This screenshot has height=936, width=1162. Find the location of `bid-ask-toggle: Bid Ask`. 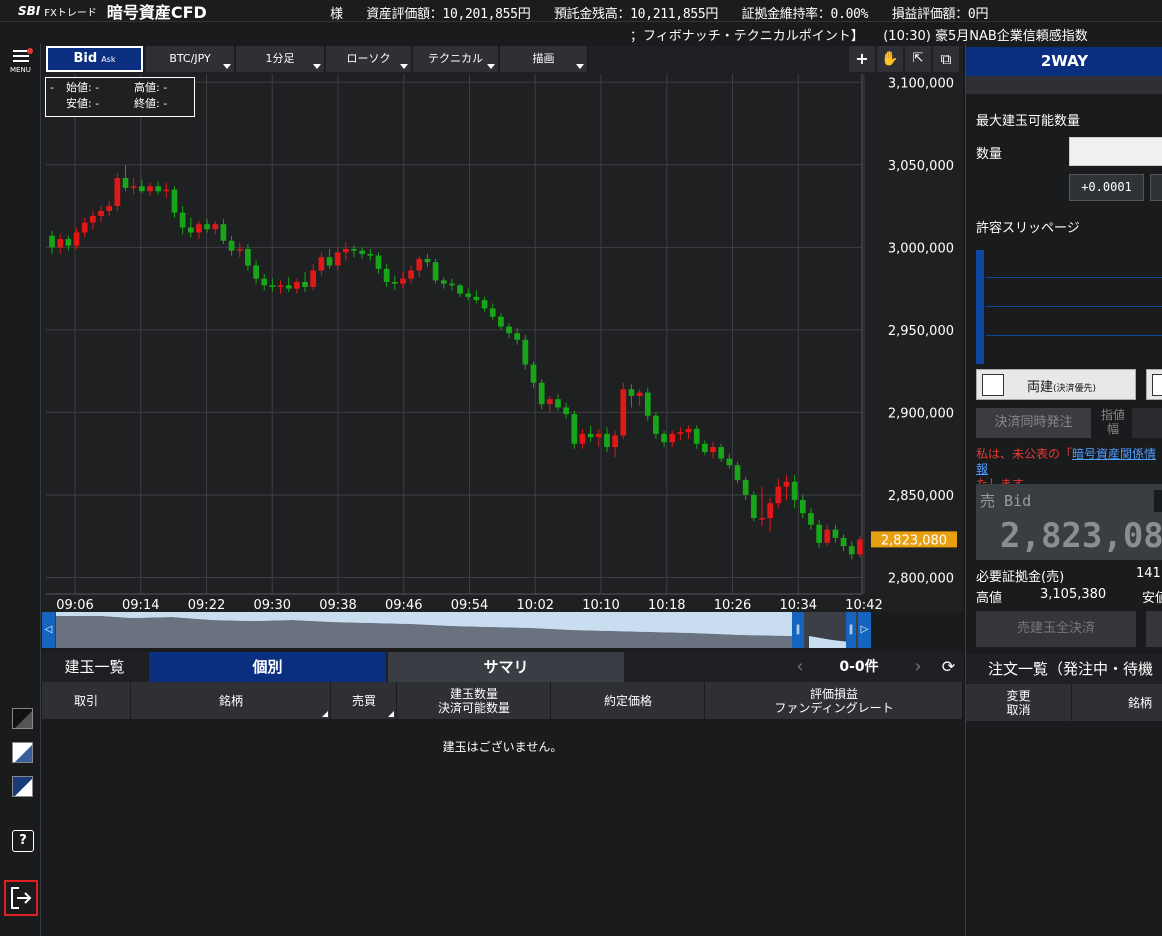

bid-ask-toggle: Bid Ask is located at coordinates (95, 59).